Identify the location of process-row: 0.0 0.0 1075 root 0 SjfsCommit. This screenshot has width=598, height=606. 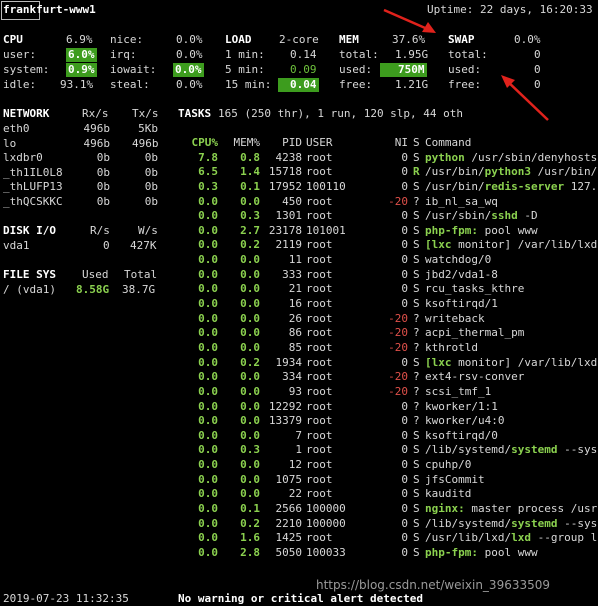
(386, 480).